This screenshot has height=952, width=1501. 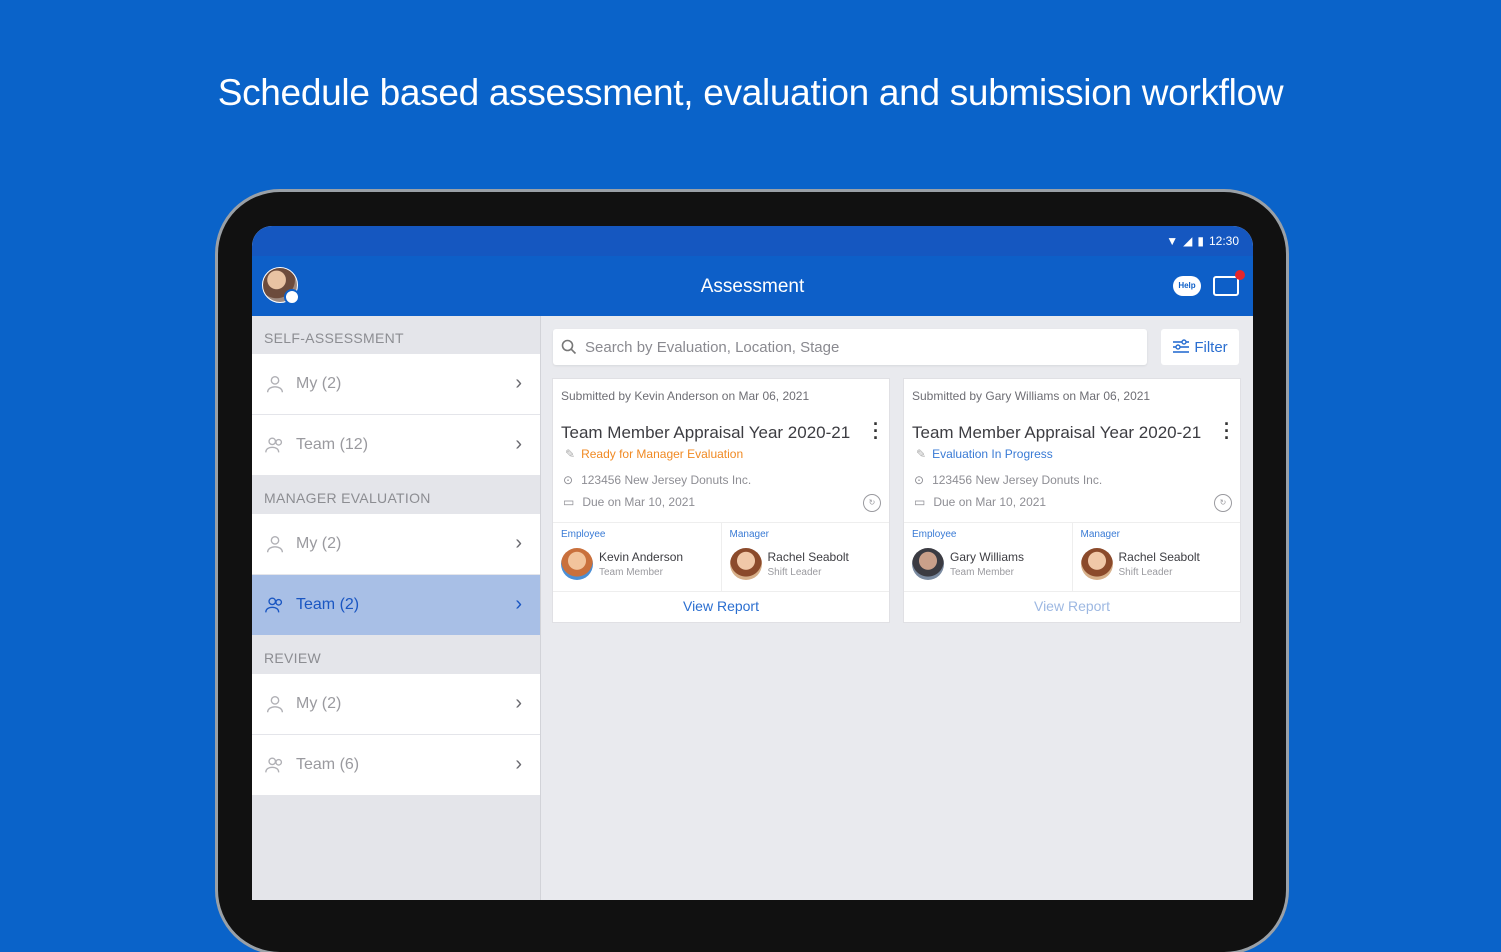 What do you see at coordinates (850, 347) in the screenshot?
I see `search-input: Search by Evaluation, Location, Stage` at bounding box center [850, 347].